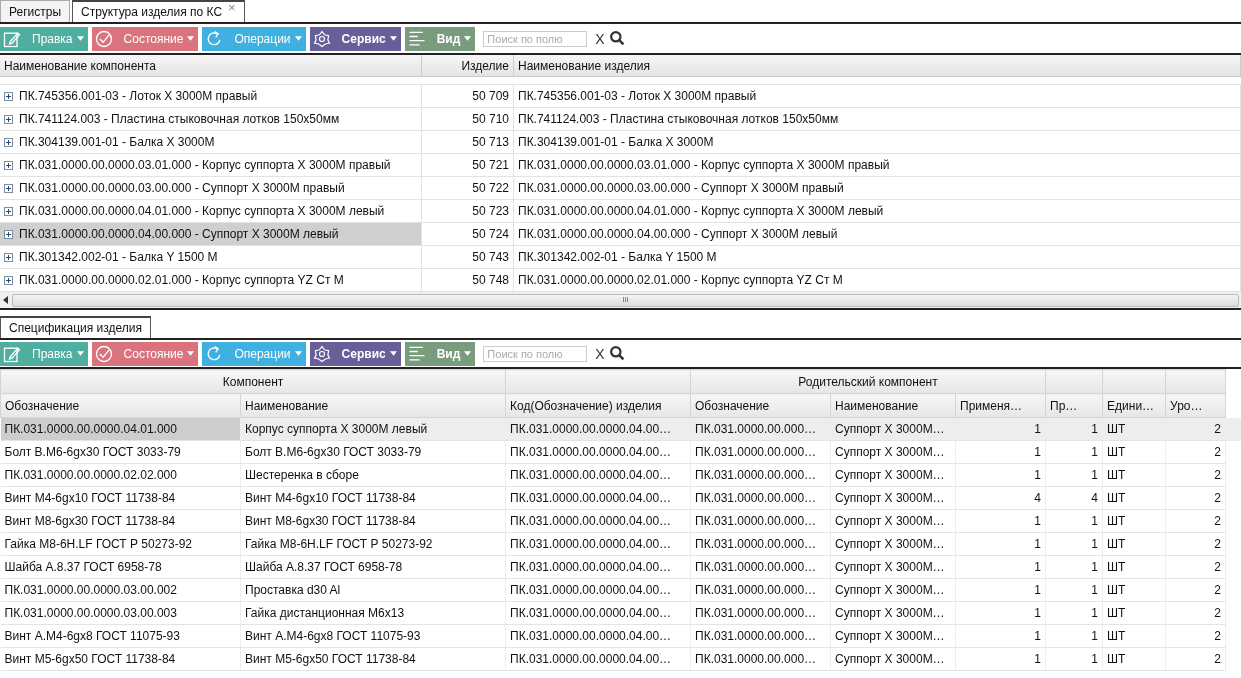 Image resolution: width=1241 pixels, height=678 pixels. What do you see at coordinates (211, 280) in the screenshot?
I see `tree-item: ПК.031.0000.00.0000.02.01.000 - Корпус суппорта YZ Ст M` at bounding box center [211, 280].